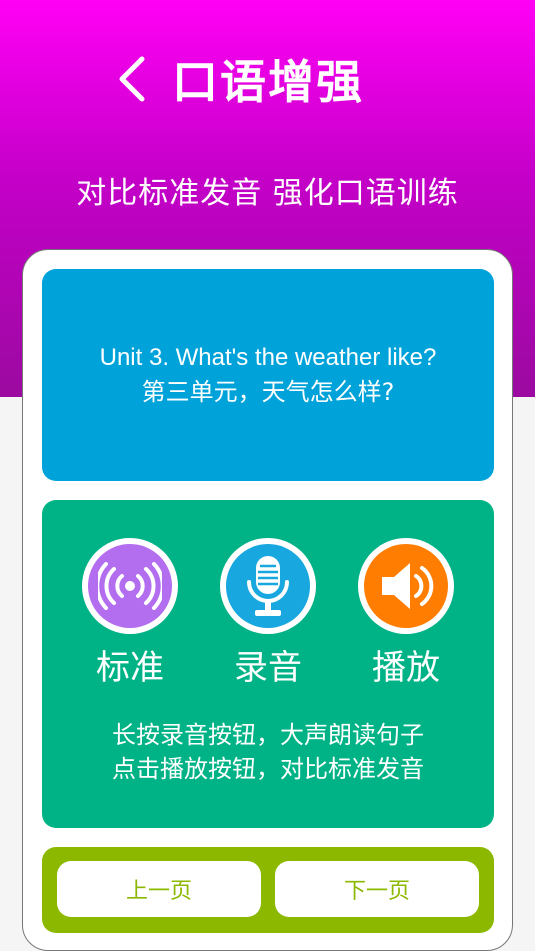 This screenshot has height=951, width=535. I want to click on instruction-line-2: 点击播放按钮，对比标准发音, so click(268, 769).